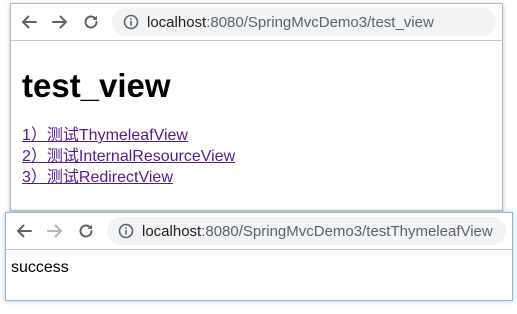 Image resolution: width=517 pixels, height=314 pixels. I want to click on link-redirect-view: 3）测试RedirectView, so click(256, 177).